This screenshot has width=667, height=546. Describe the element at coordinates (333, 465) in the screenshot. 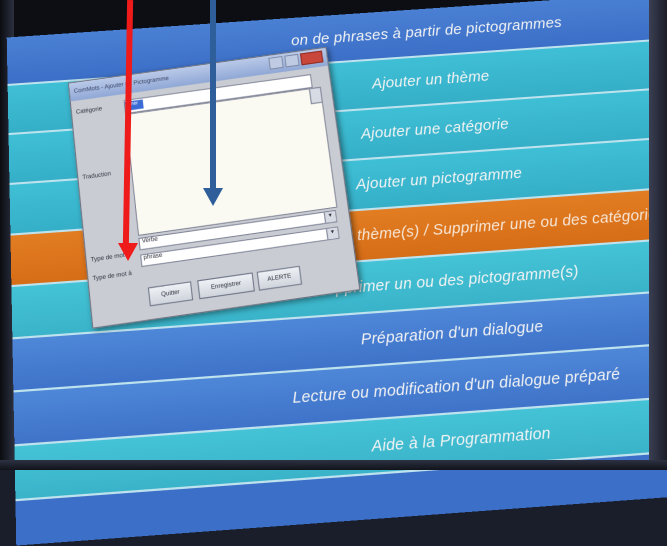

I see `monitor-bottom-bezel` at that location.